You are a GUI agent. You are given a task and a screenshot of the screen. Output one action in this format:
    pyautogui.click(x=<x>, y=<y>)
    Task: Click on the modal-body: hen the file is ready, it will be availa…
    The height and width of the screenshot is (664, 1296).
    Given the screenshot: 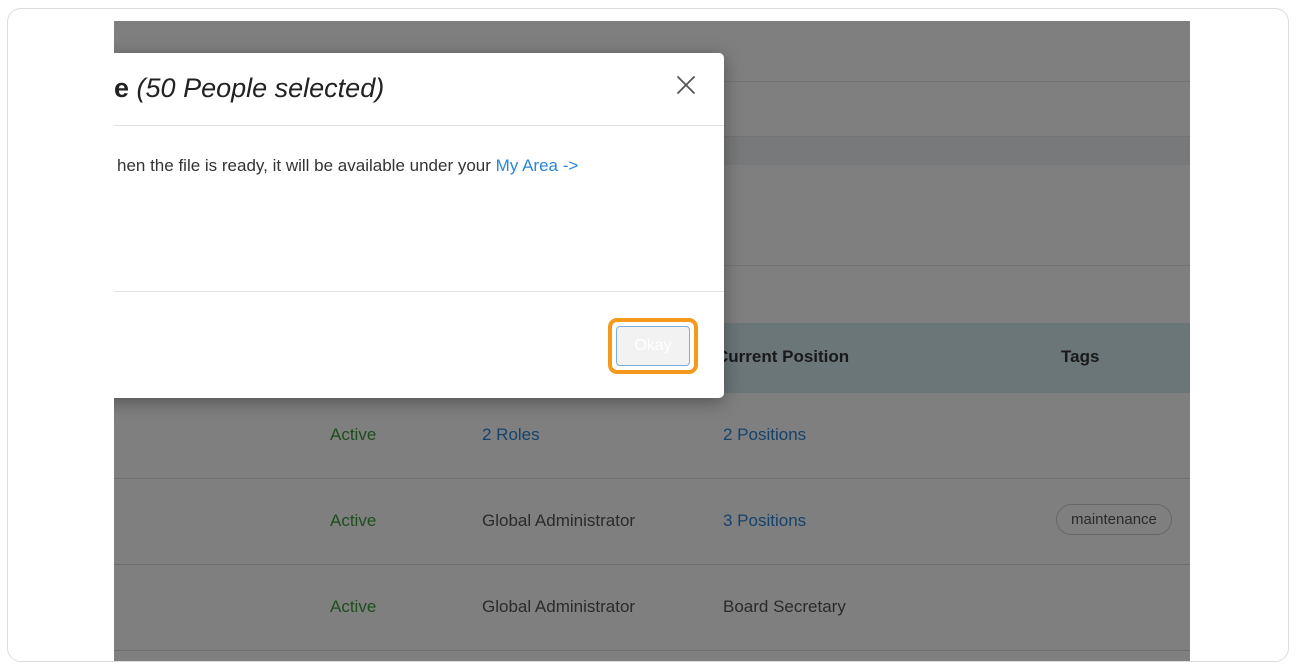 What is the action you would take?
    pyautogui.click(x=419, y=209)
    